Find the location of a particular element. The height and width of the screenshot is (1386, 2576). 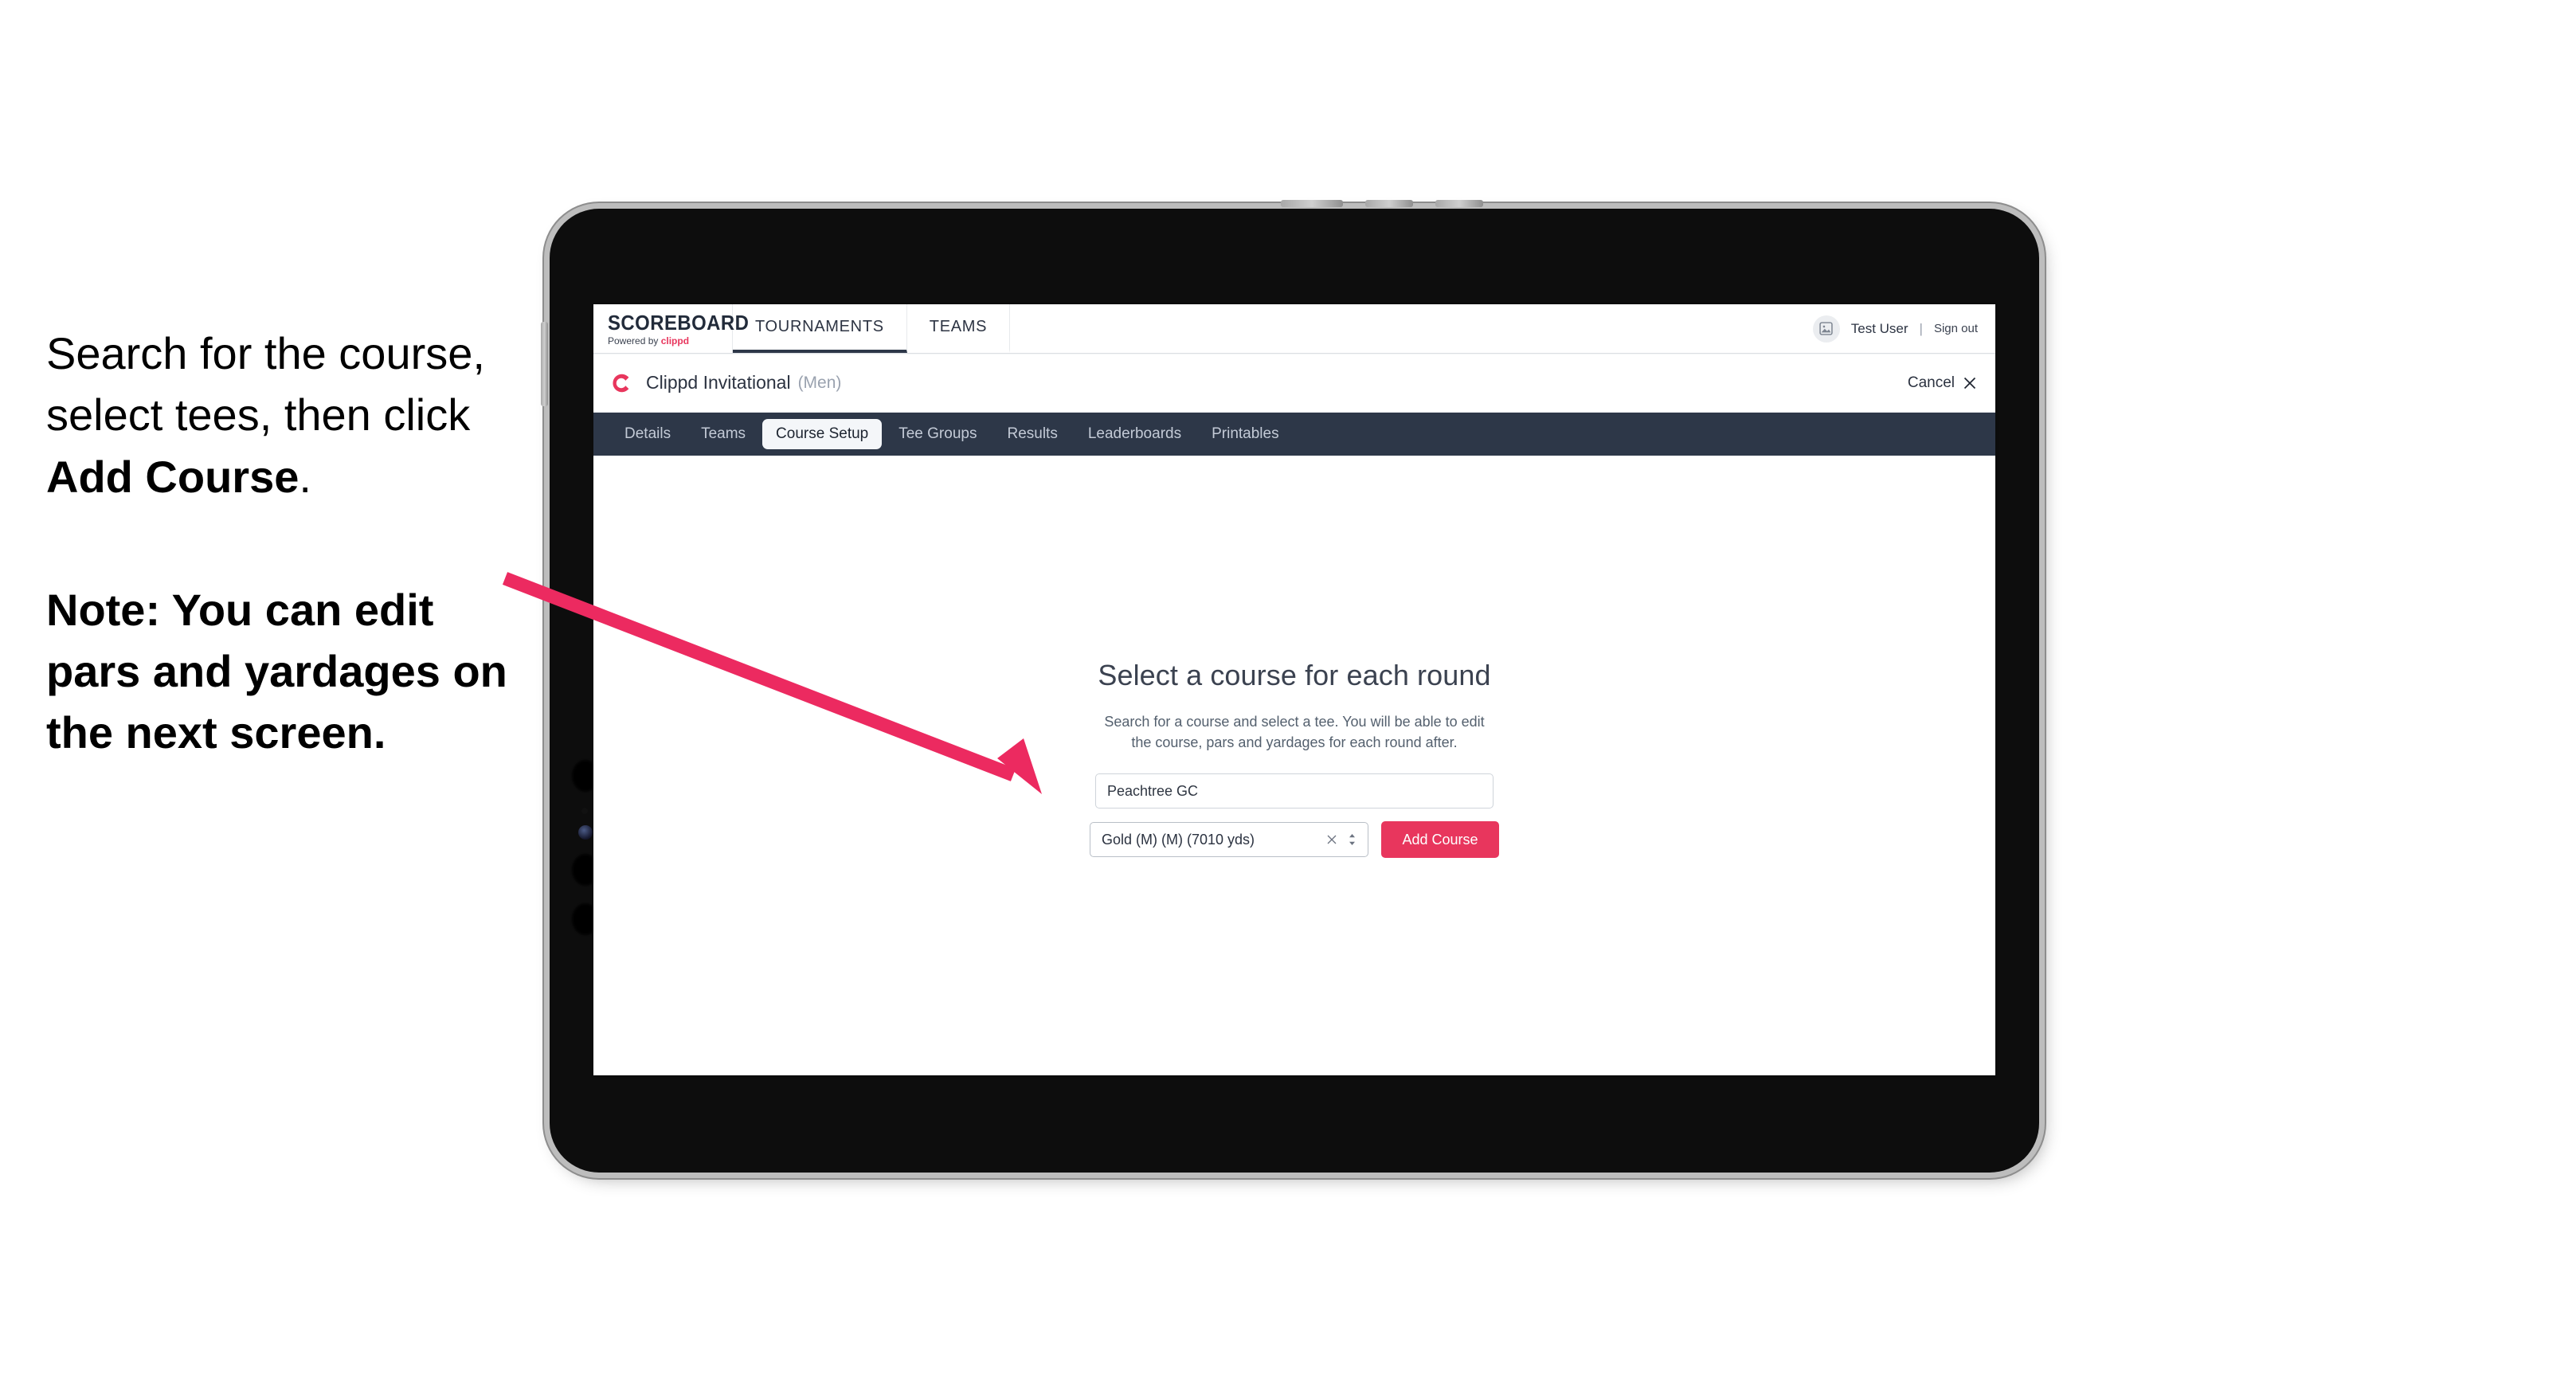

logo-tagline-brand: clippd is located at coordinates (675, 340).